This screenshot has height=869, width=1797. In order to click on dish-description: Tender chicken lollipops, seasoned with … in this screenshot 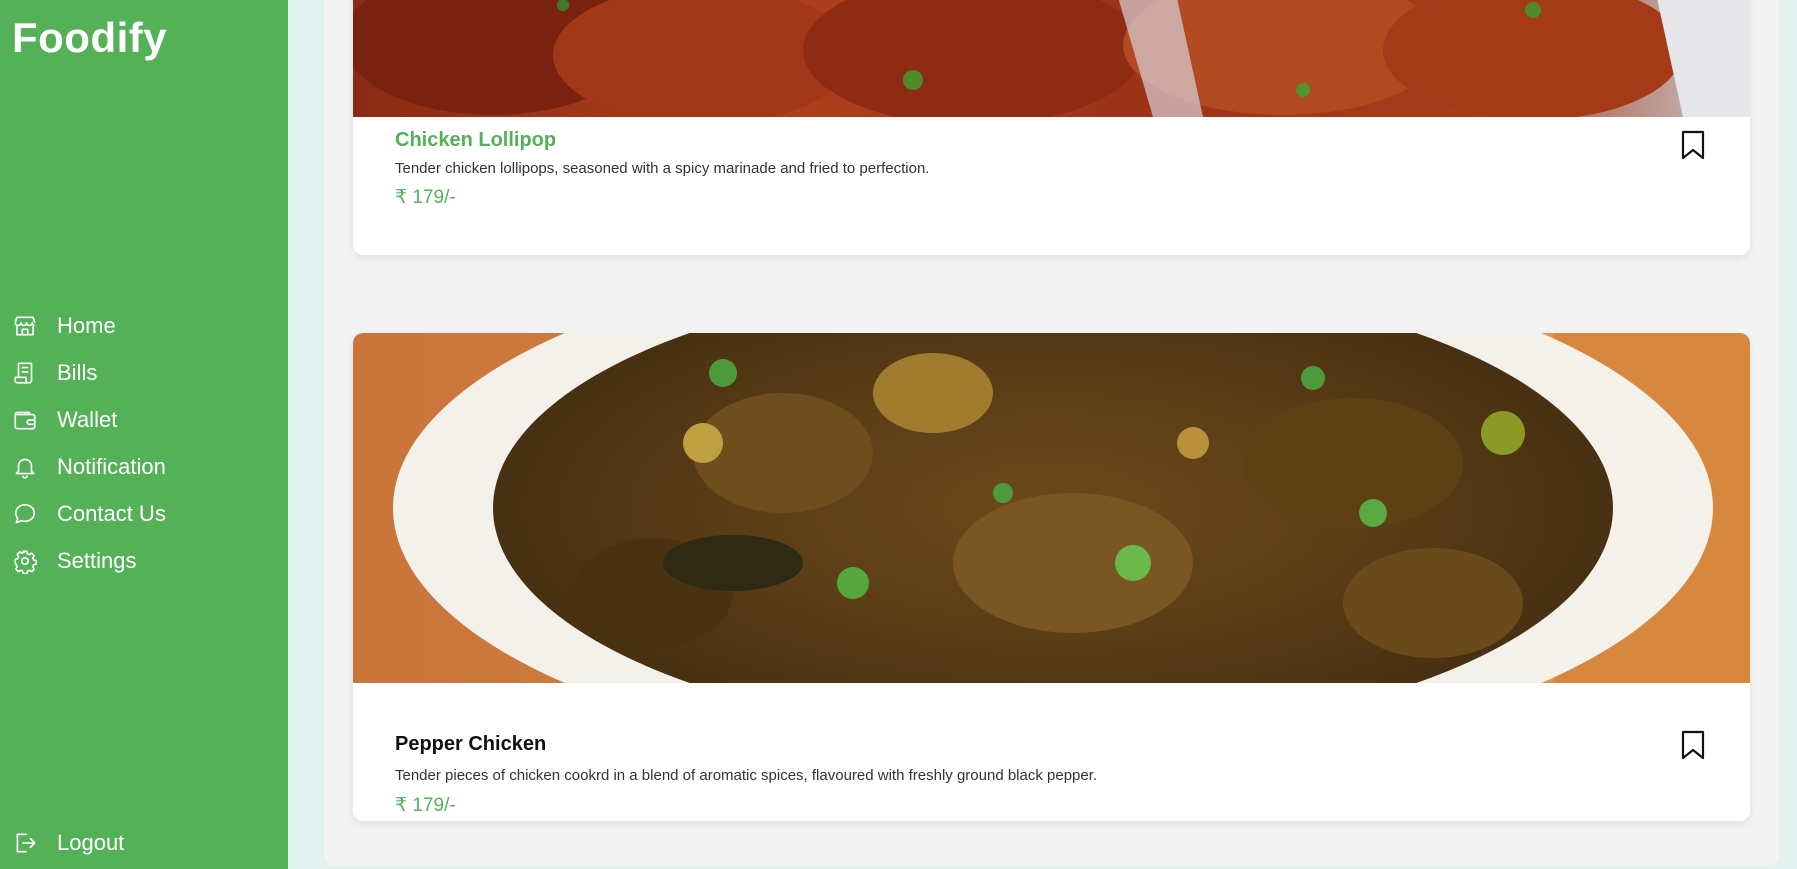, I will do `click(662, 168)`.